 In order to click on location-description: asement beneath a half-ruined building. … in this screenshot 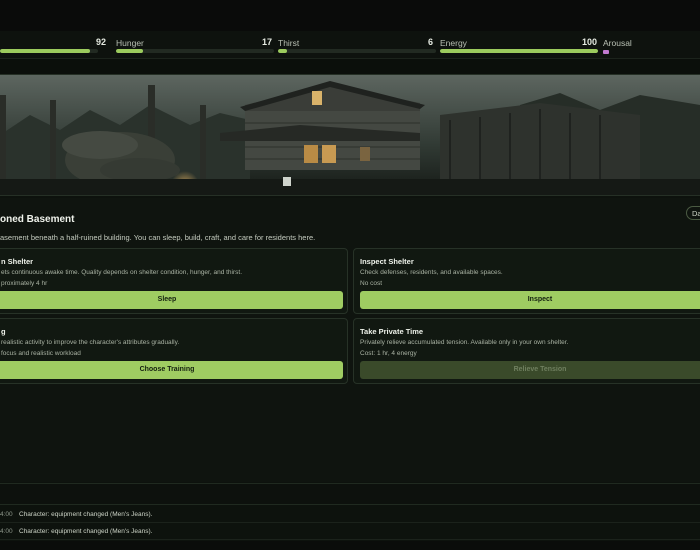, I will do `click(158, 237)`.